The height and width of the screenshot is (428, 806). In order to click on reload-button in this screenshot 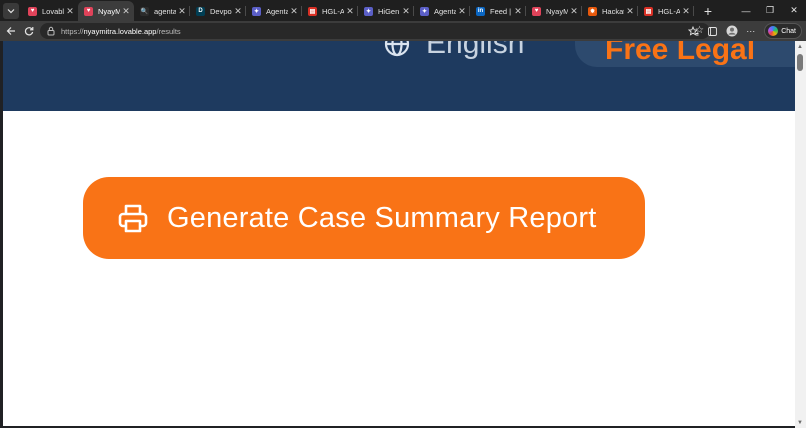, I will do `click(29, 31)`.